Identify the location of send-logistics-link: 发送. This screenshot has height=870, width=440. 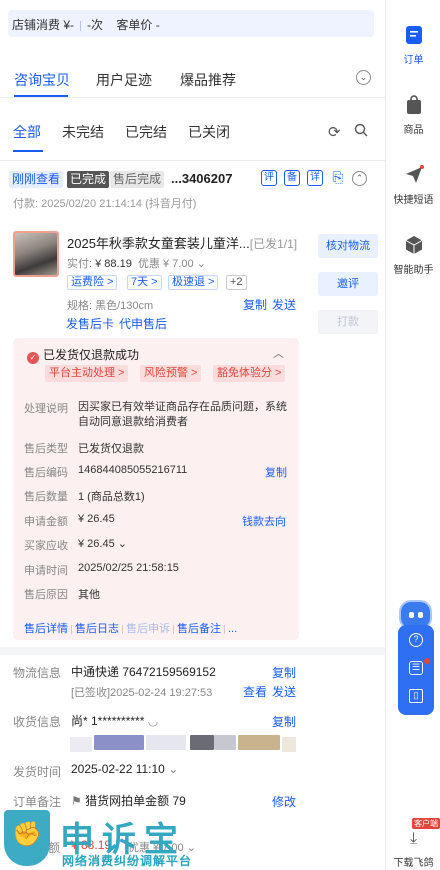
(284, 691).